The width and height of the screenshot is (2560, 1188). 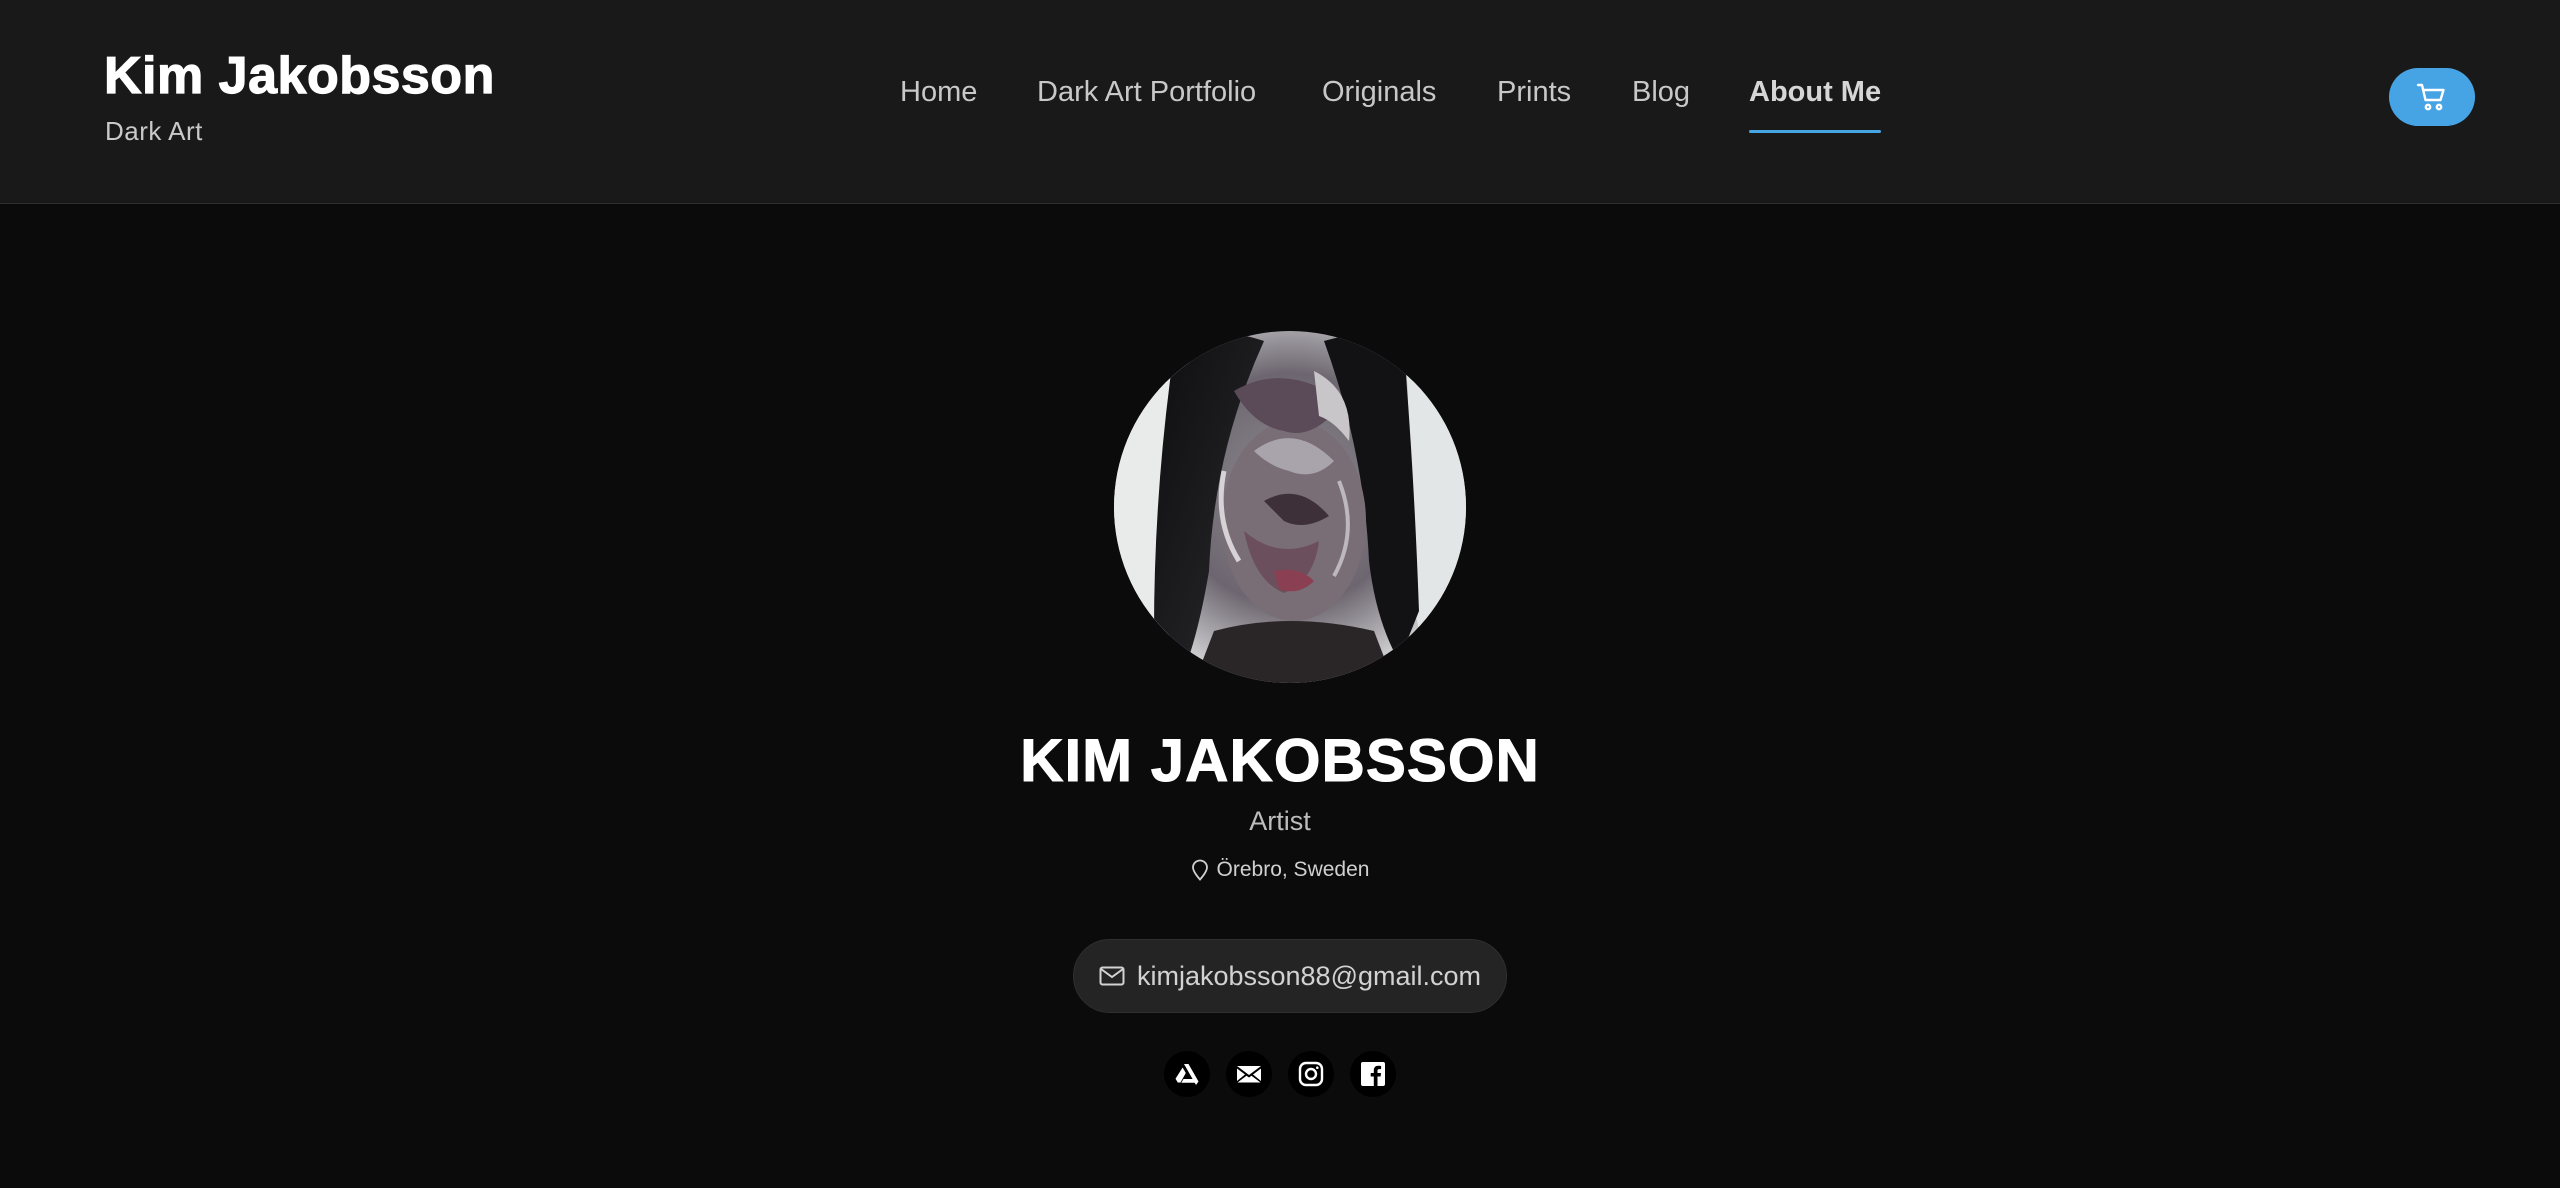 I want to click on cart-icon, so click(x=2430, y=97).